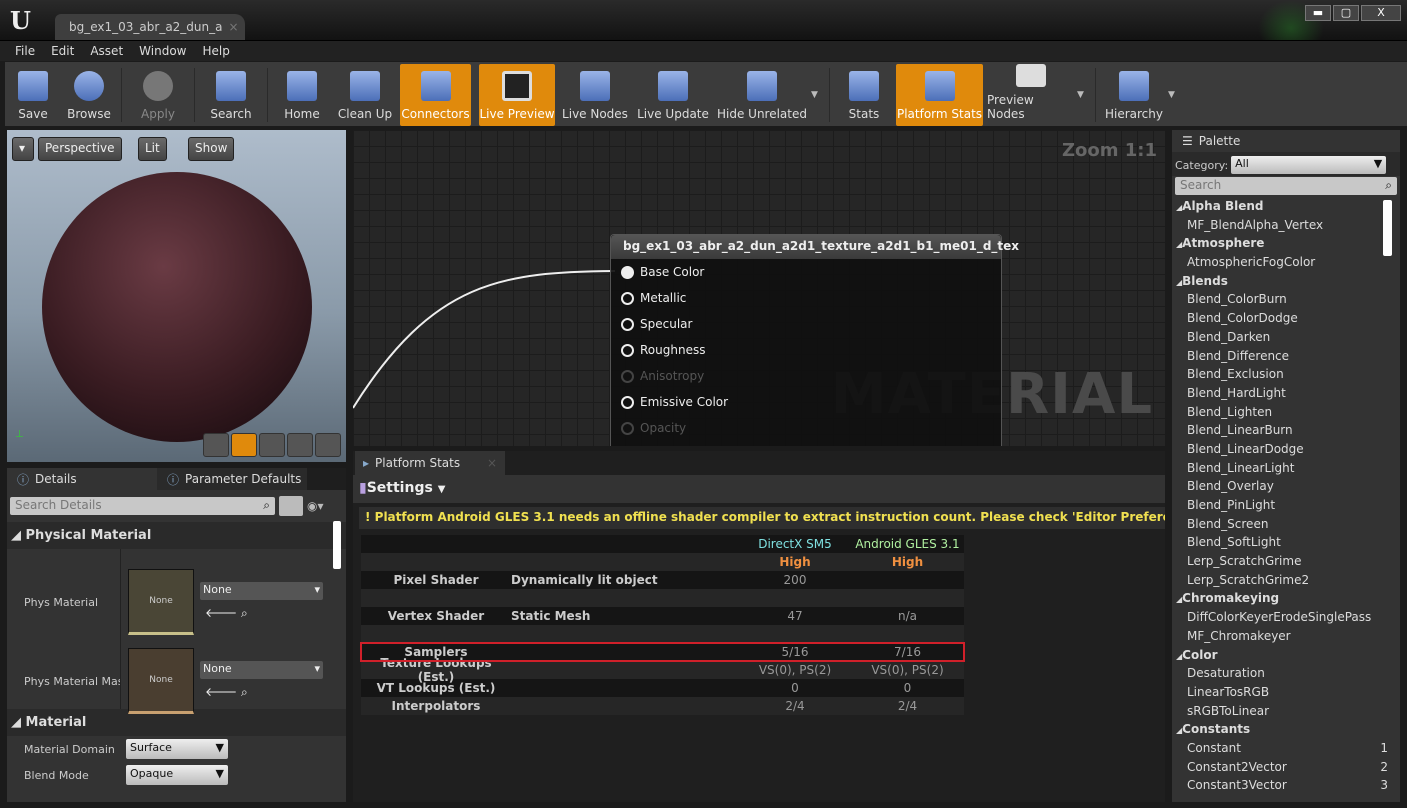 The image size is (1407, 808). What do you see at coordinates (1286, 208) in the screenshot?
I see `palette-category: ◢Alpha Blend` at bounding box center [1286, 208].